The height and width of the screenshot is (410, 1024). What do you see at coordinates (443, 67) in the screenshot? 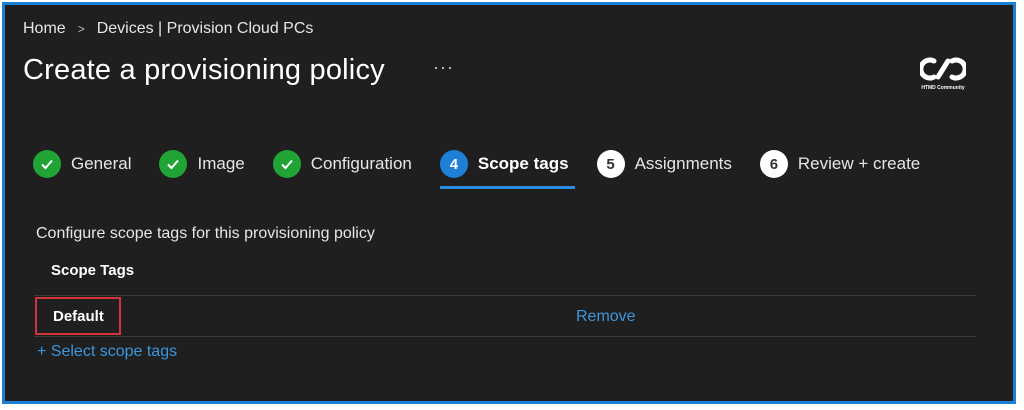
I see `more-options-button: ···` at bounding box center [443, 67].